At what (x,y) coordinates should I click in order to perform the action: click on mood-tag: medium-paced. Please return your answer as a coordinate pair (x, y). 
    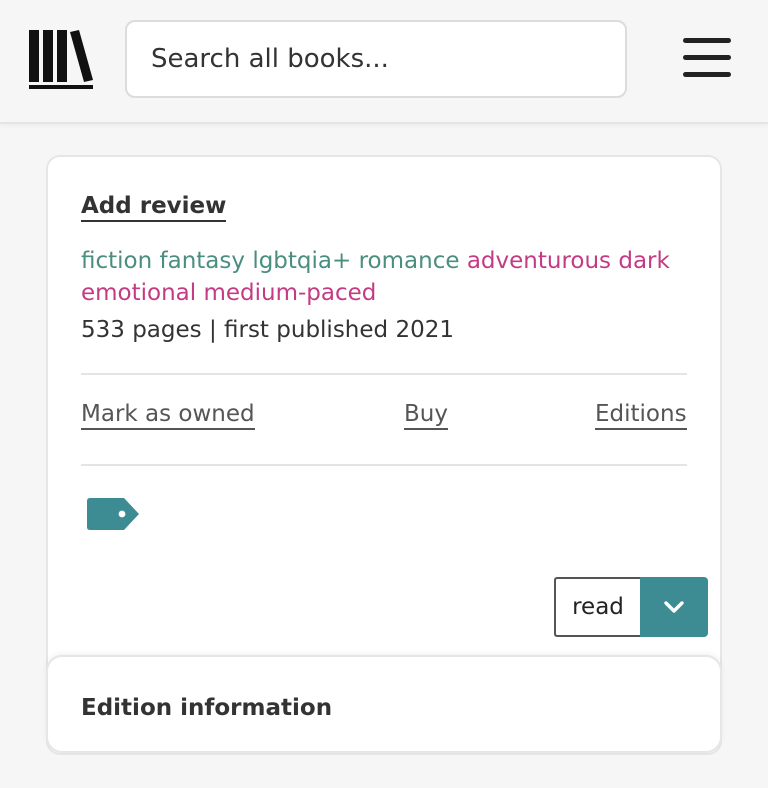
    Looking at the image, I should click on (289, 293).